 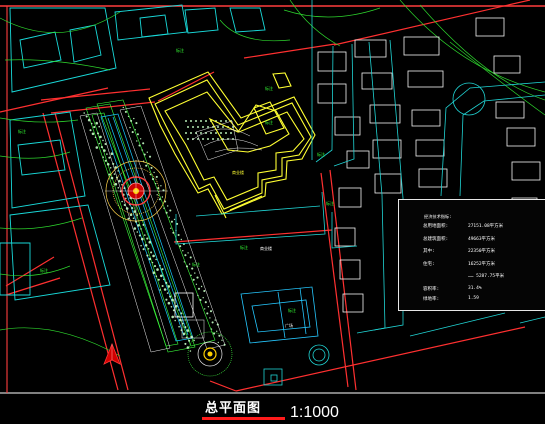 What do you see at coordinates (436, 226) in the screenshot?
I see `info-label: 总用地面积:` at bounding box center [436, 226].